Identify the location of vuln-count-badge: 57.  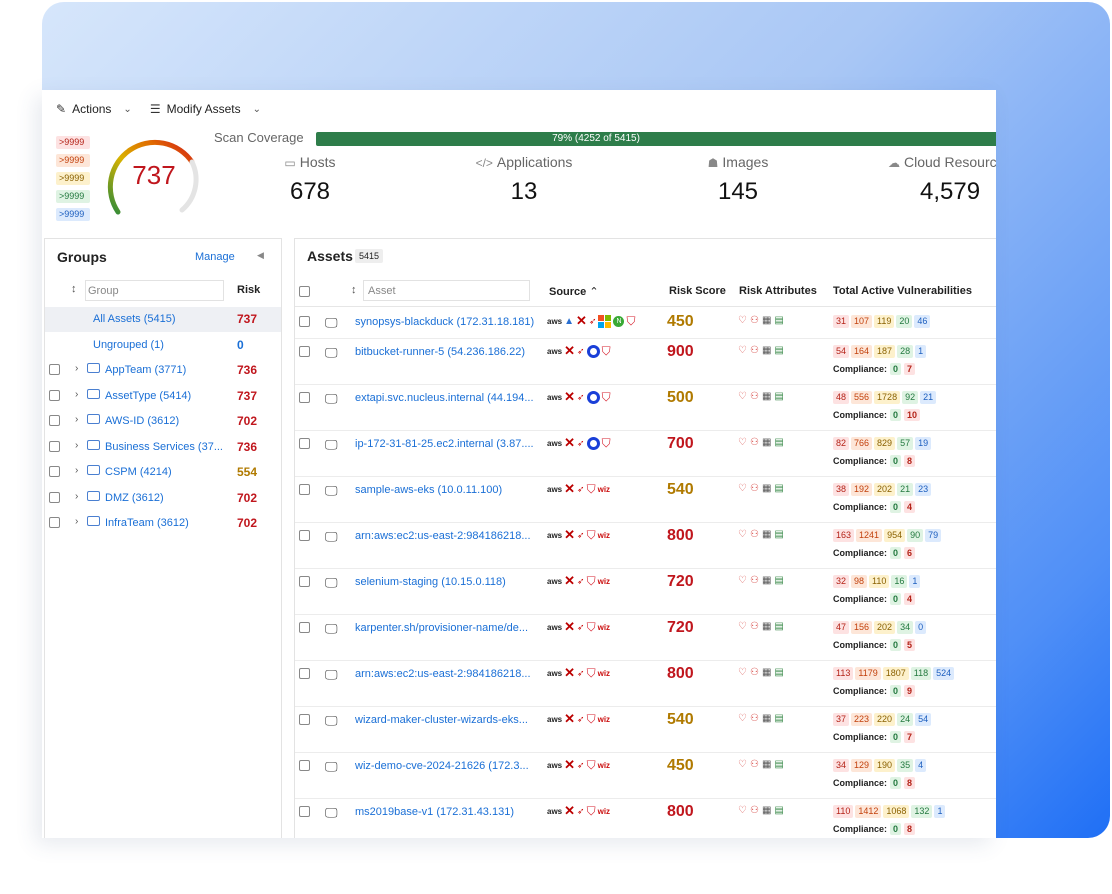
(905, 443).